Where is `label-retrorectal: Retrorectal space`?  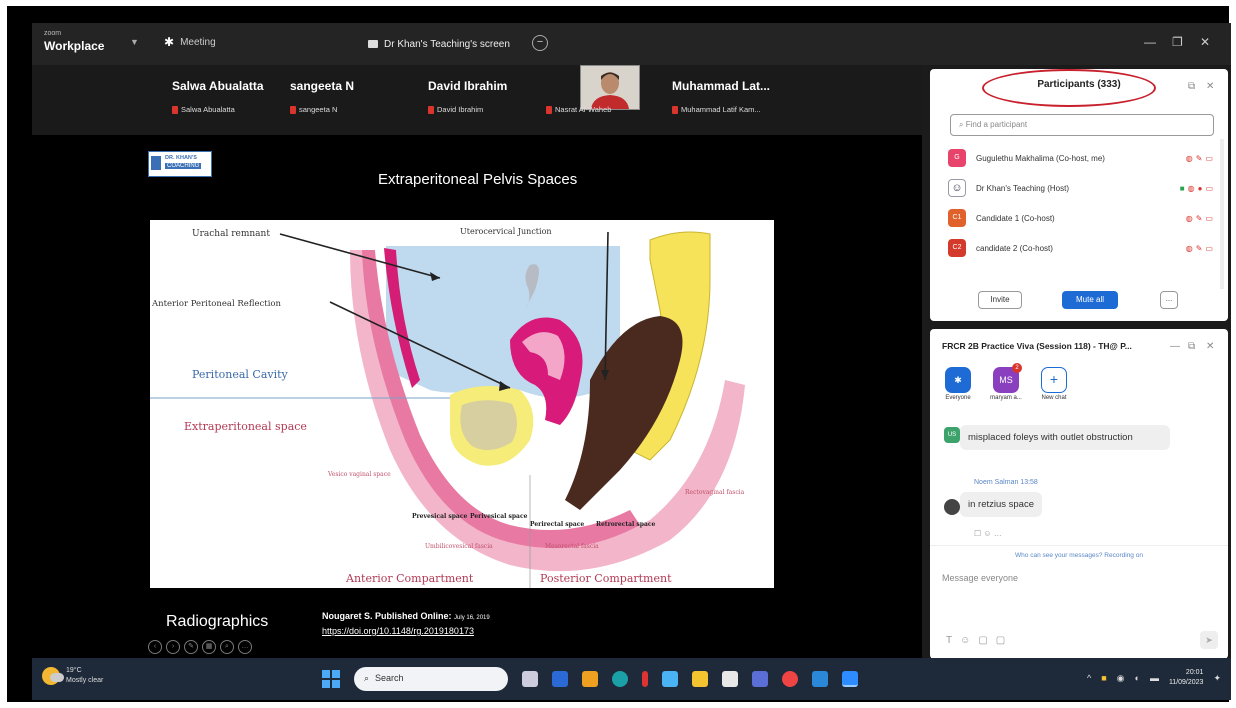 label-retrorectal: Retrorectal space is located at coordinates (626, 524).